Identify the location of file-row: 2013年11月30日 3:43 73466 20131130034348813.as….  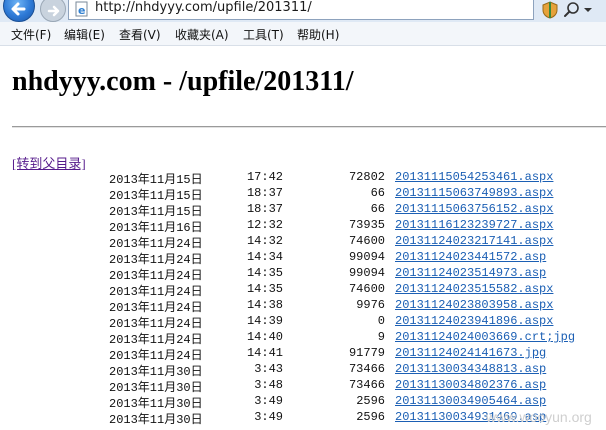
(303, 370).